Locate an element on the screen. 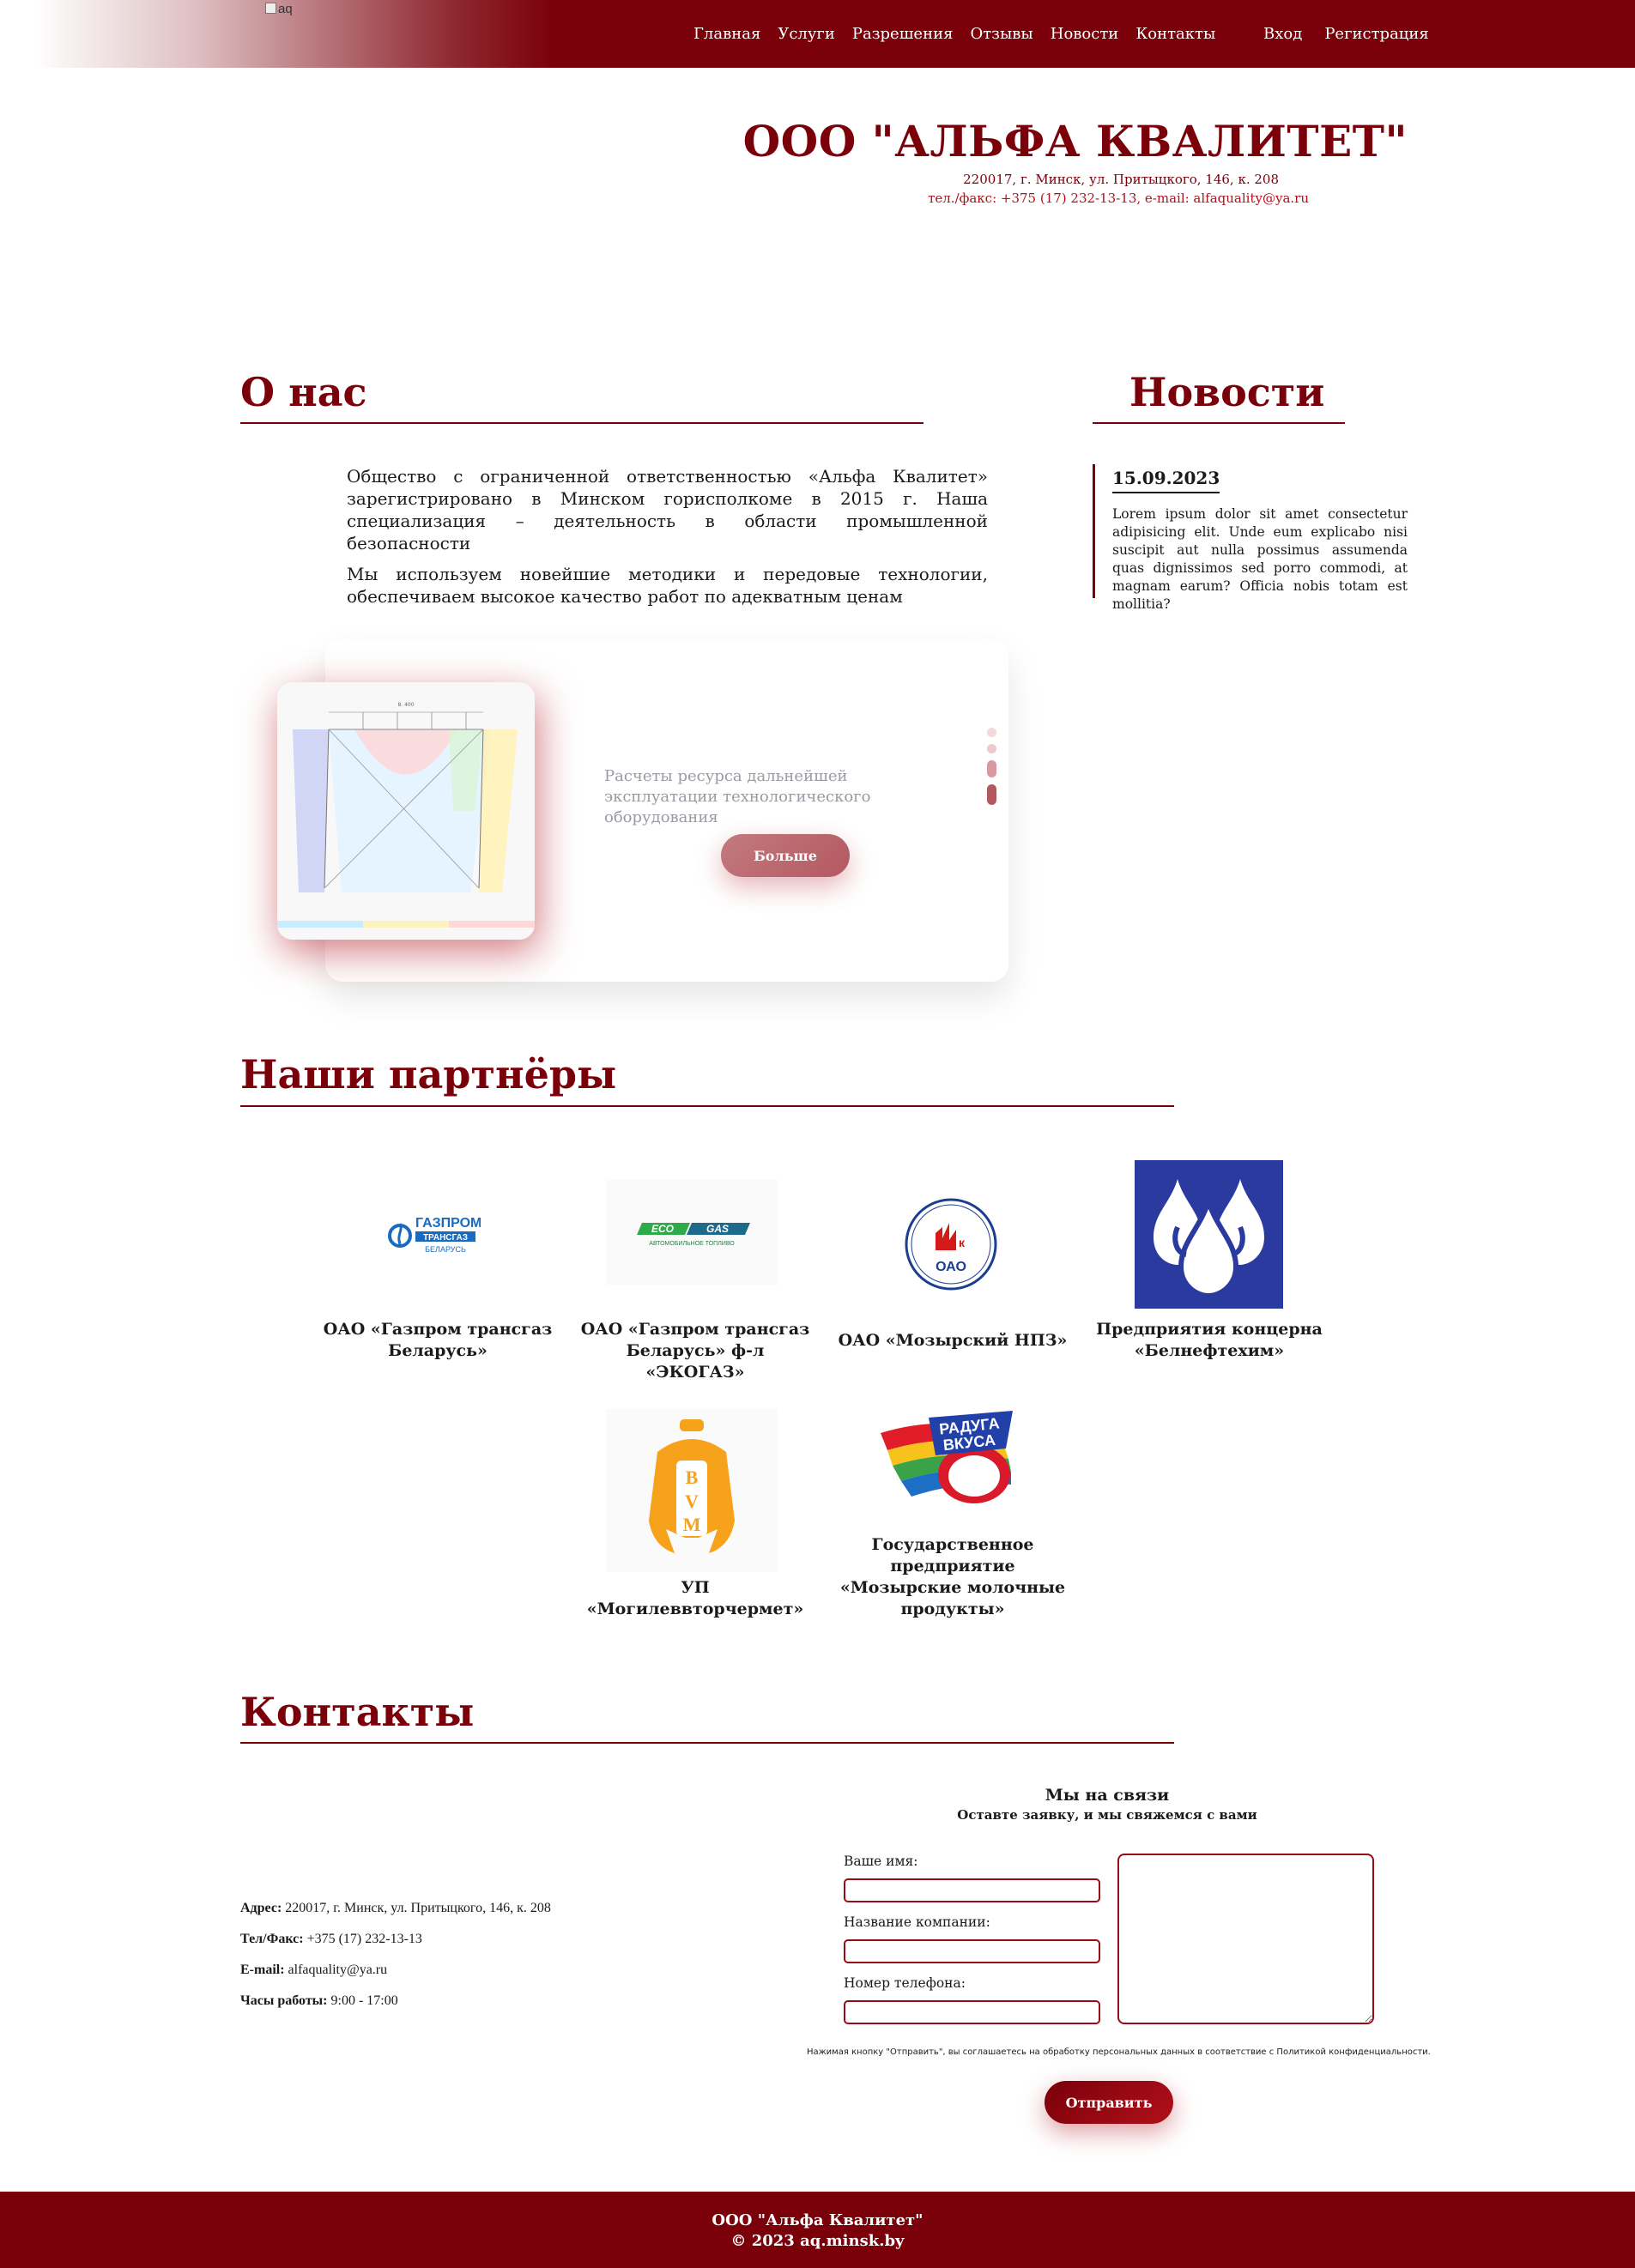 The image size is (1635, 2268). email-label: E-mail: is located at coordinates (262, 1970).